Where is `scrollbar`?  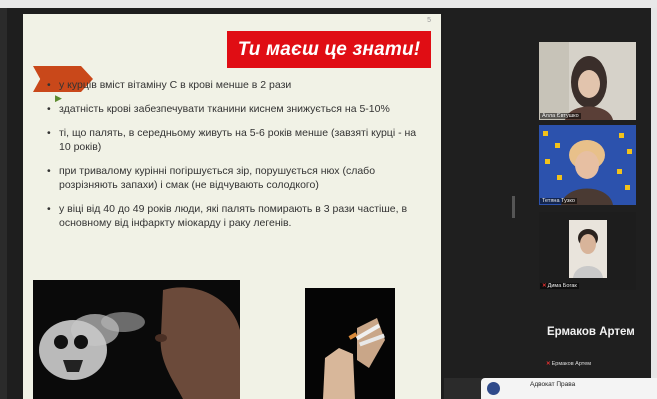
scrollbar is located at coordinates (654, 203).